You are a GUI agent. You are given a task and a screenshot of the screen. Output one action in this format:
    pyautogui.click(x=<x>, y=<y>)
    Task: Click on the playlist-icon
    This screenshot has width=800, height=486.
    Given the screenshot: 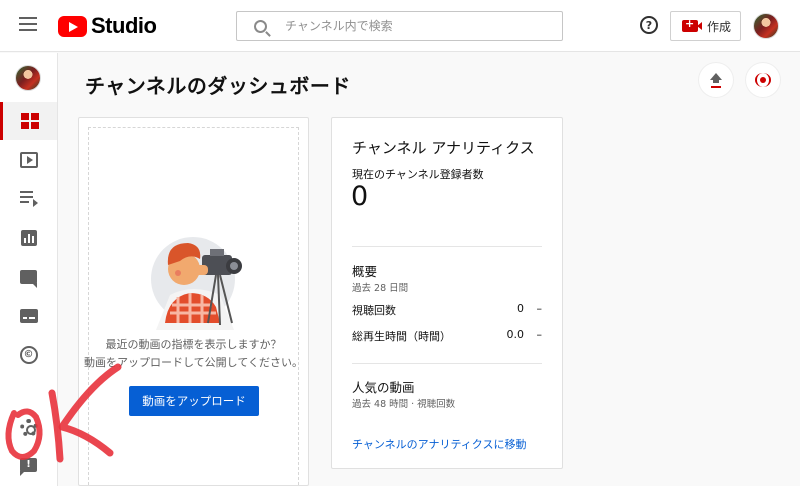 What is the action you would take?
    pyautogui.click(x=28, y=199)
    